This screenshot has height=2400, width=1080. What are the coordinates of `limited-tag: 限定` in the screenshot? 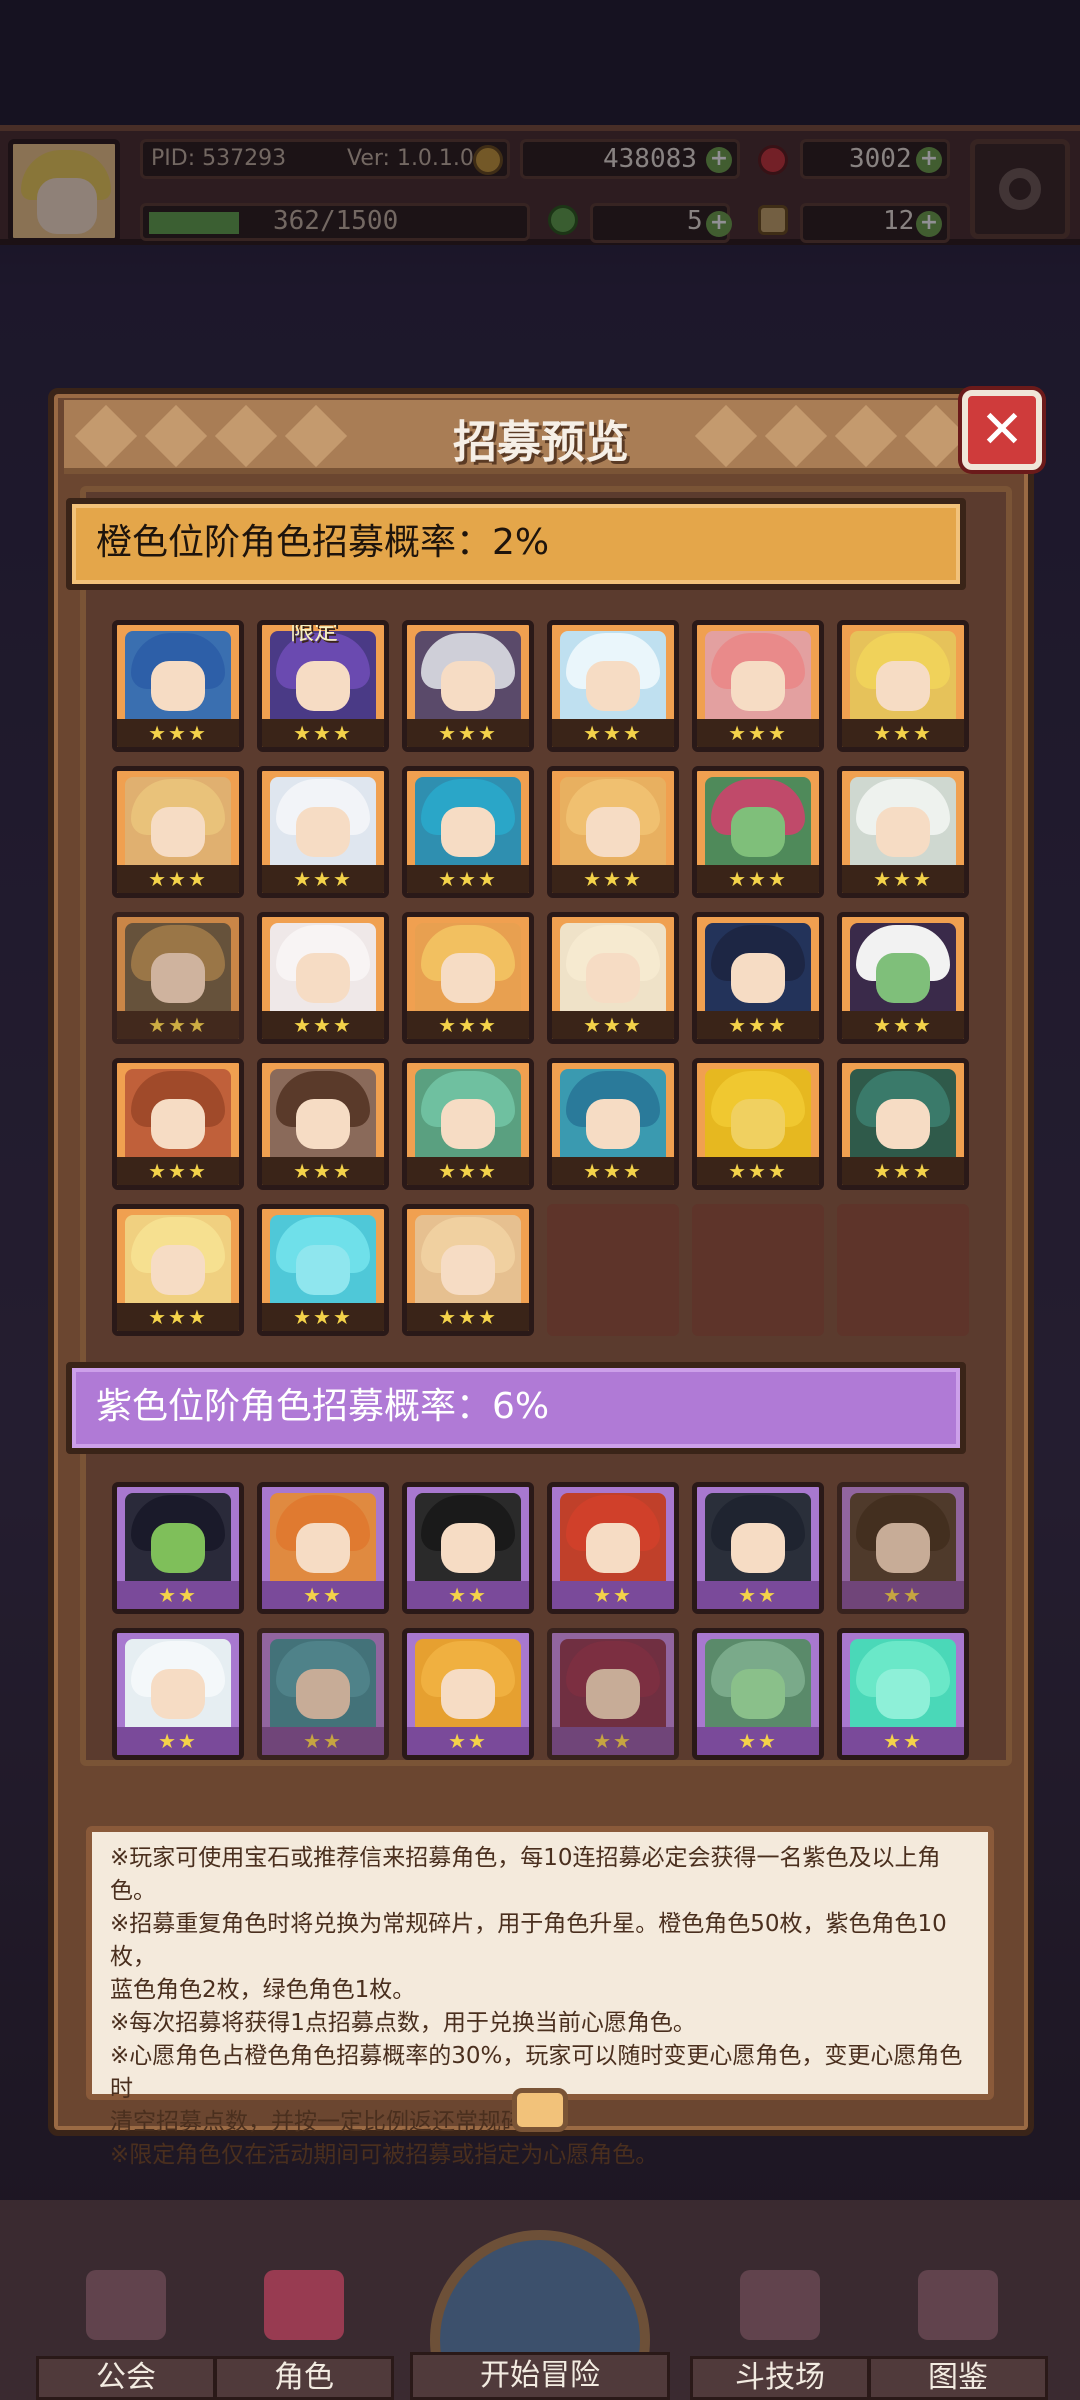 It's located at (314, 632).